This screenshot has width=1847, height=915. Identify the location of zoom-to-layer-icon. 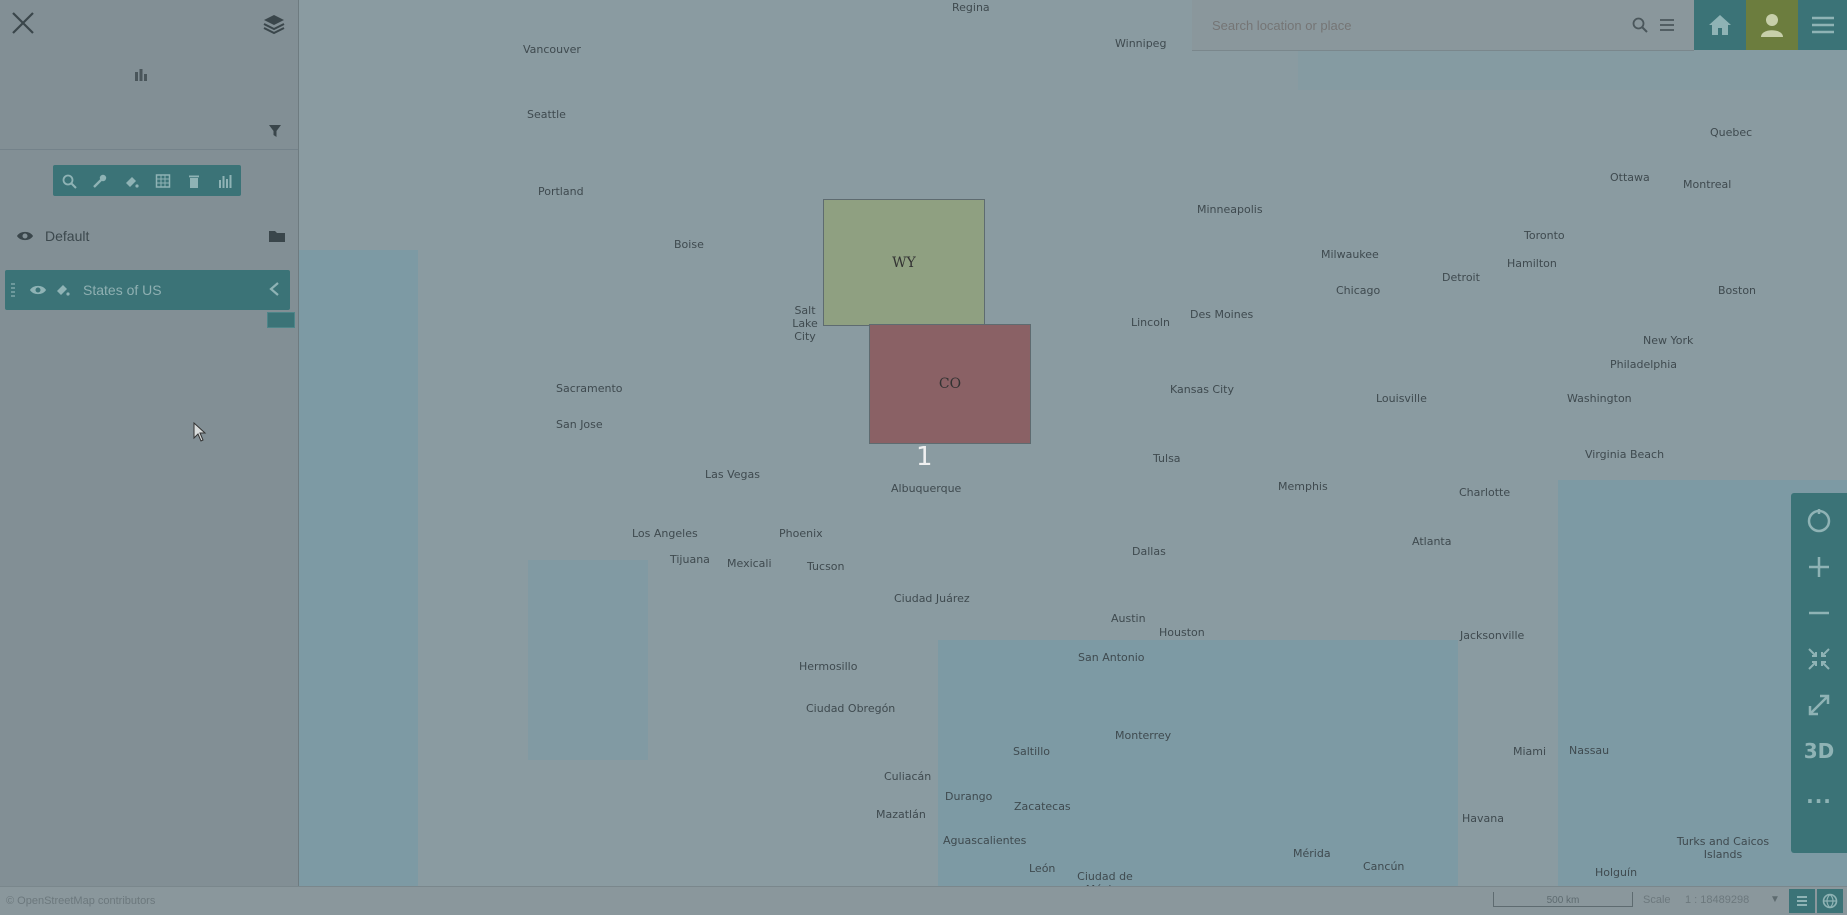
(69, 181).